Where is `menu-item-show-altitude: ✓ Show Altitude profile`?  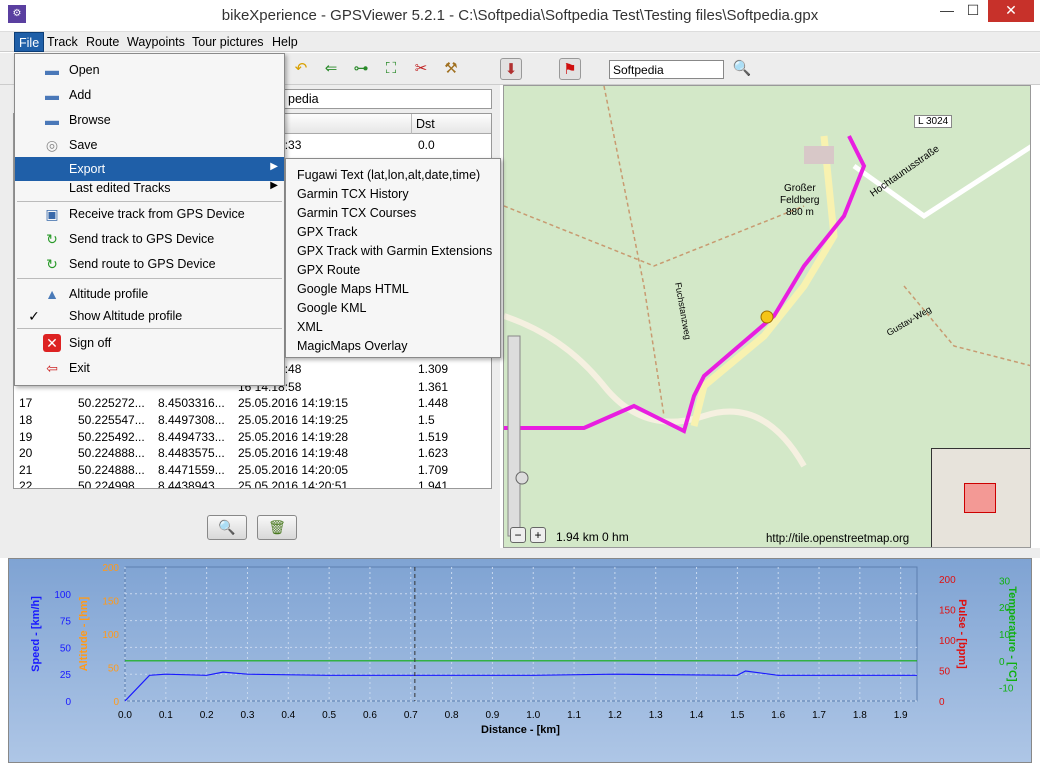
menu-item-show-altitude: ✓ Show Altitude profile is located at coordinates (149, 316).